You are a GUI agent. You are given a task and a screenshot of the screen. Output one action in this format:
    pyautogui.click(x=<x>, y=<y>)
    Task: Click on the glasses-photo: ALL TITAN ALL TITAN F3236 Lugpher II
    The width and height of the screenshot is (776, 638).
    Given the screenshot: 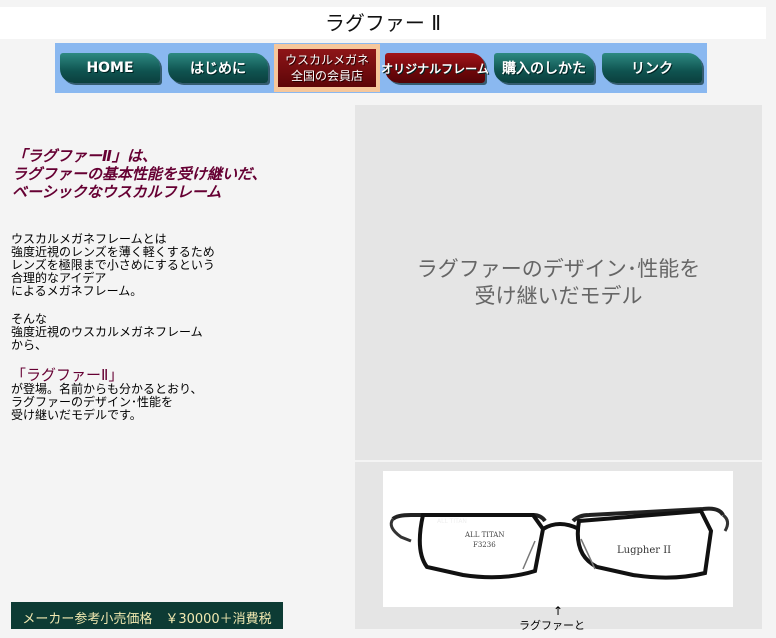 What is the action you would take?
    pyautogui.click(x=558, y=539)
    